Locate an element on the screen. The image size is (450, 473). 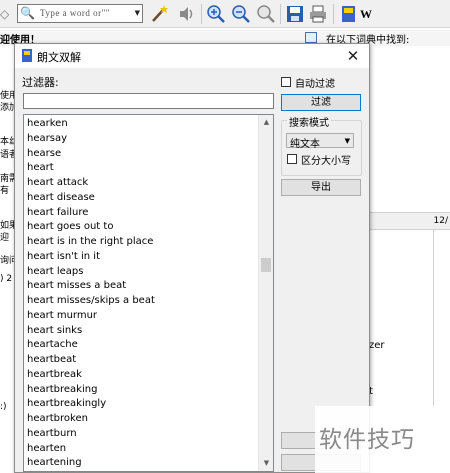
search-mode-legend: 搜索模式 is located at coordinates (309, 121).